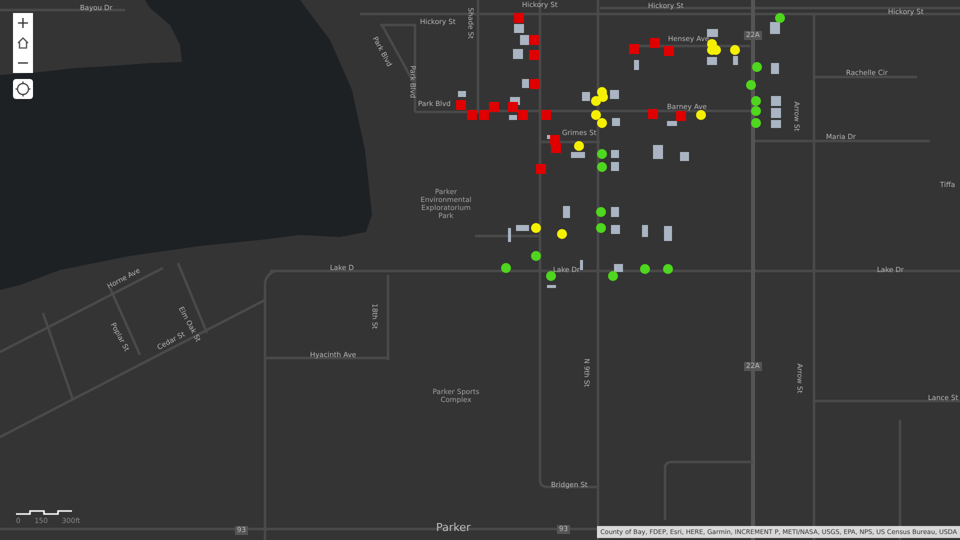 Image resolution: width=960 pixels, height=540 pixels. I want to click on locate-button, so click(23, 89).